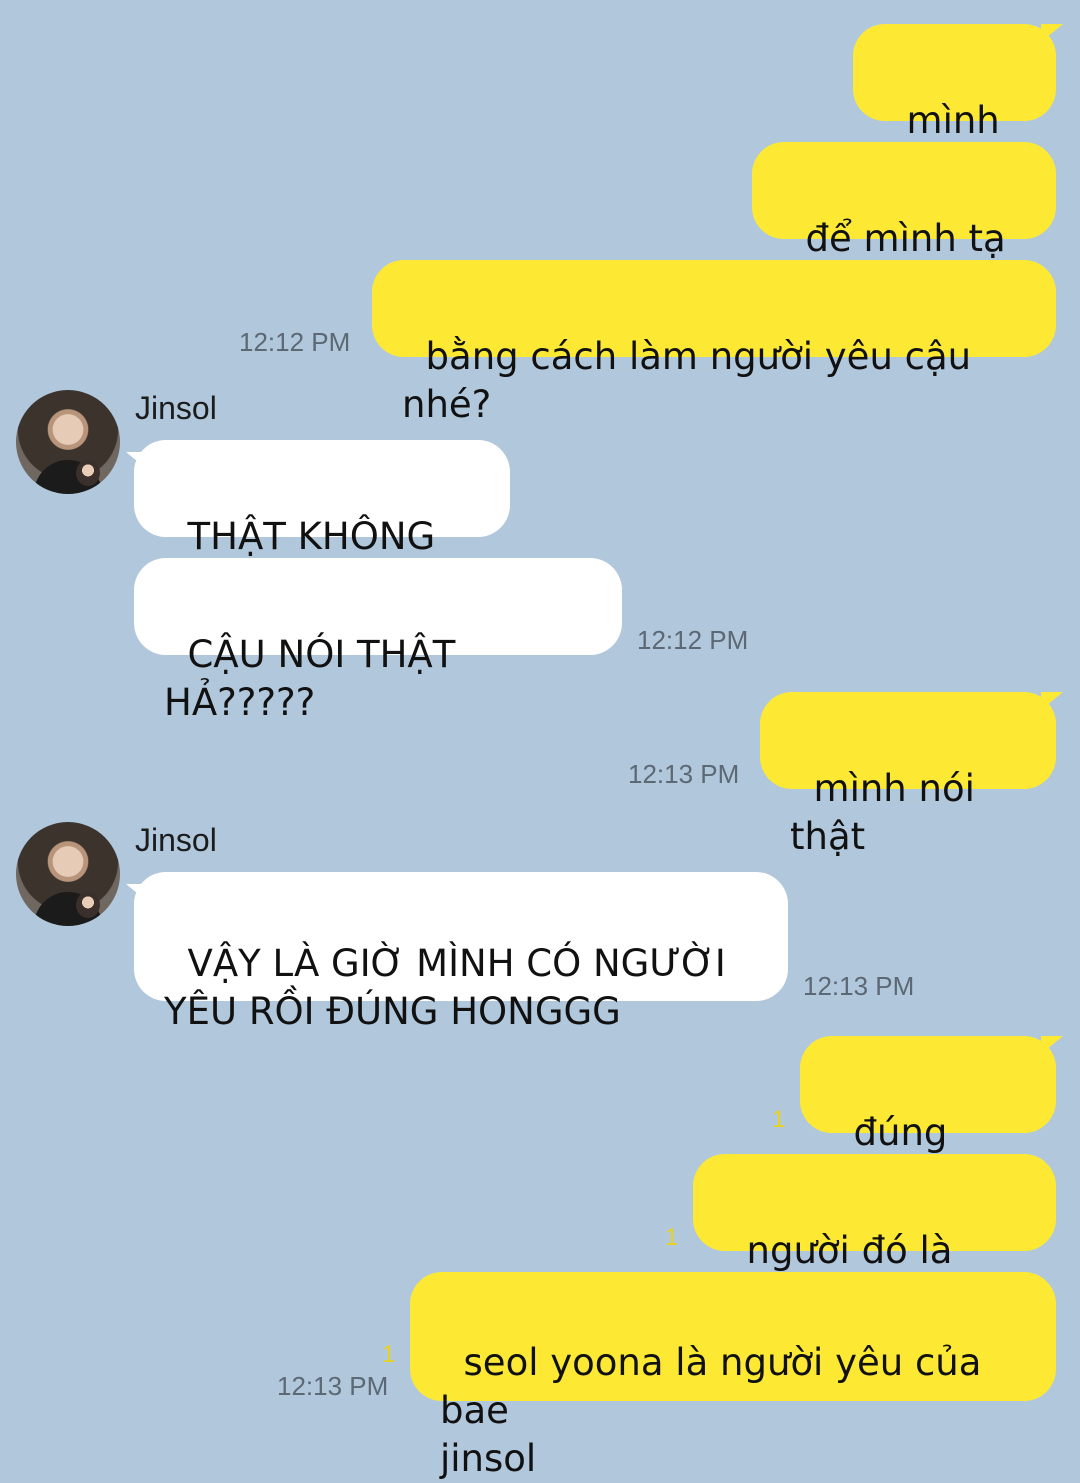  I want to click on message-text: mình nói thật, so click(888, 812).